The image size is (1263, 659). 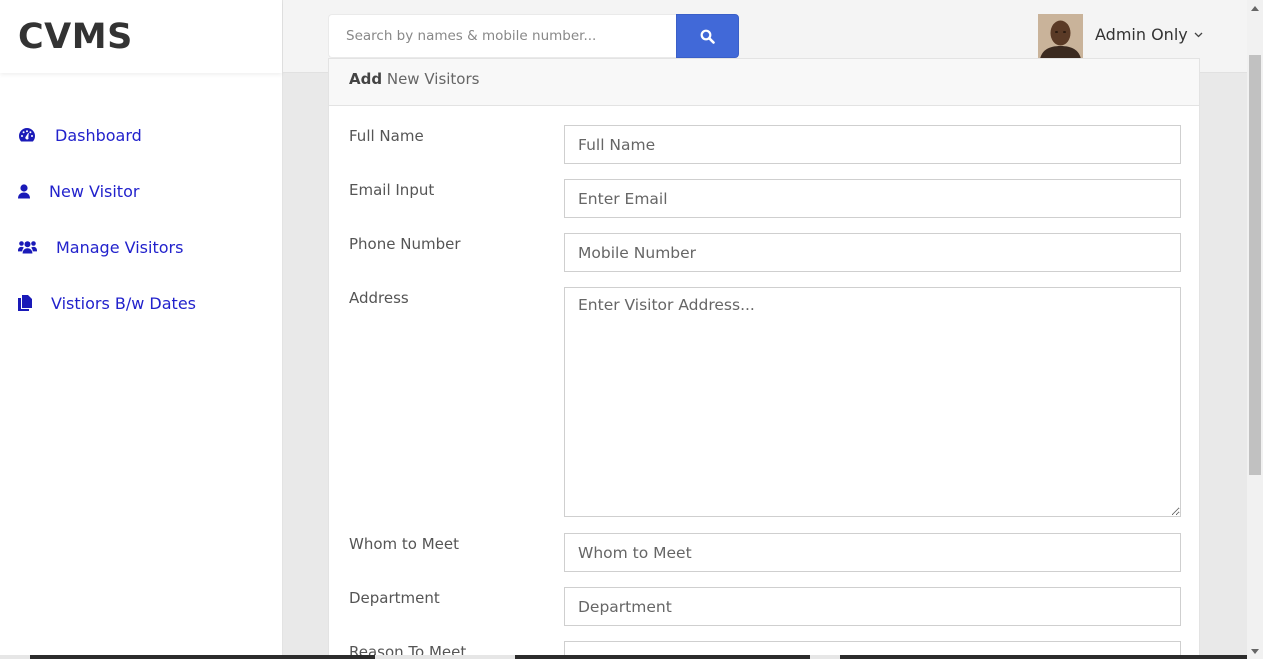 I want to click on dashboard-icon, so click(x=27, y=135).